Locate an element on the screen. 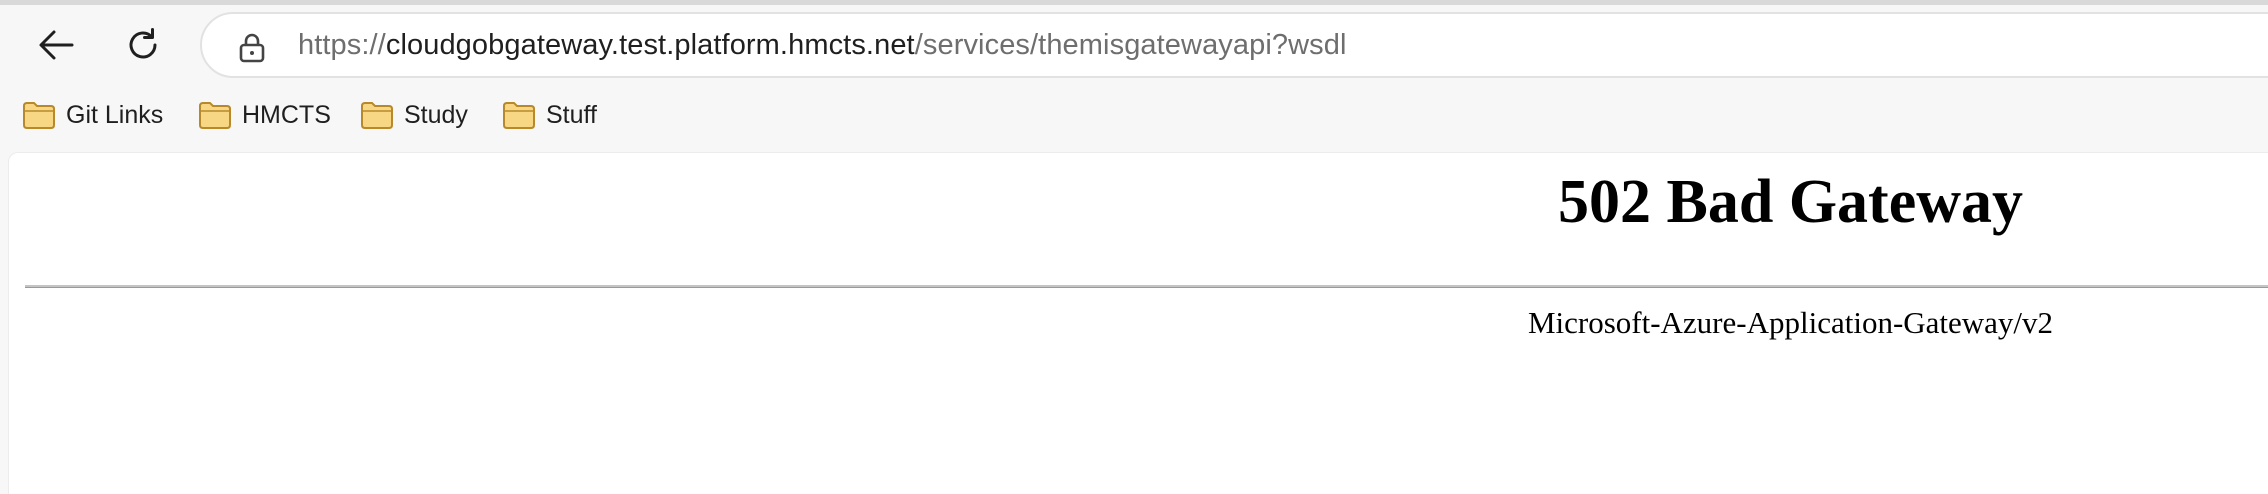  bookmarks-bar: Git Links HMCTS Study Stuff is located at coordinates (1134, 115).